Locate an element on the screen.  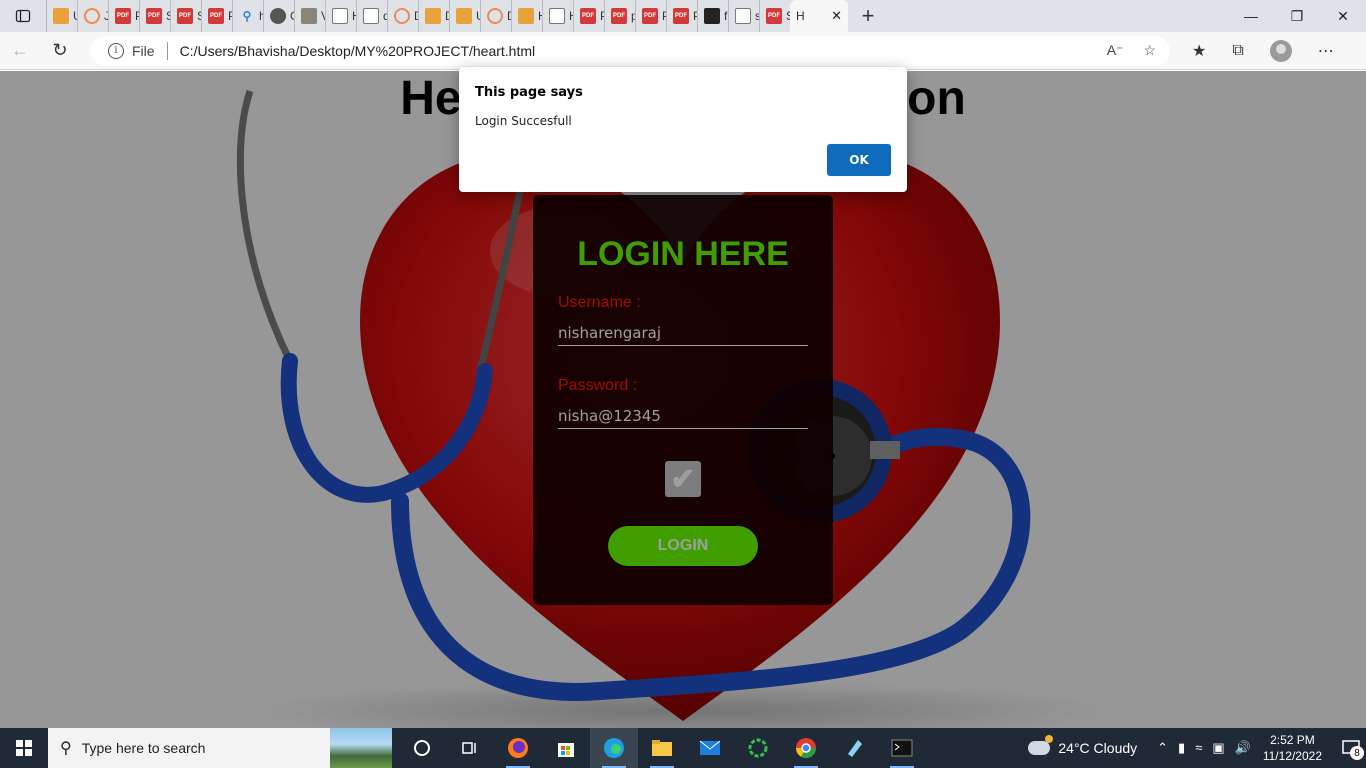
tab: G is located at coordinates (278, 16).